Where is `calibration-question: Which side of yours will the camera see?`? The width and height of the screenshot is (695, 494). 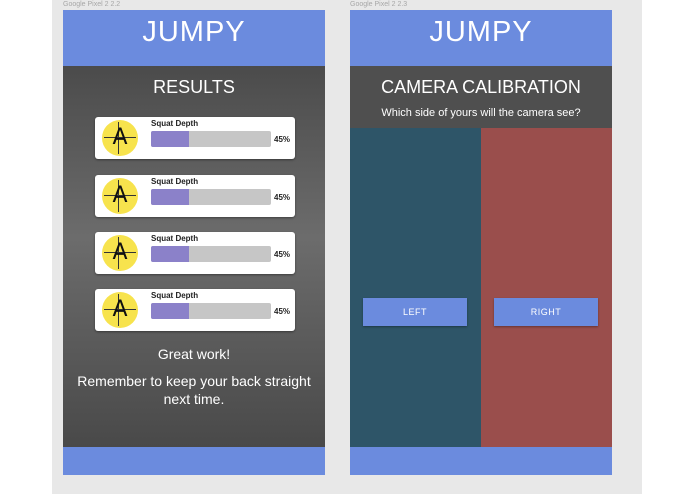 calibration-question: Which side of yours will the camera see? is located at coordinates (481, 113).